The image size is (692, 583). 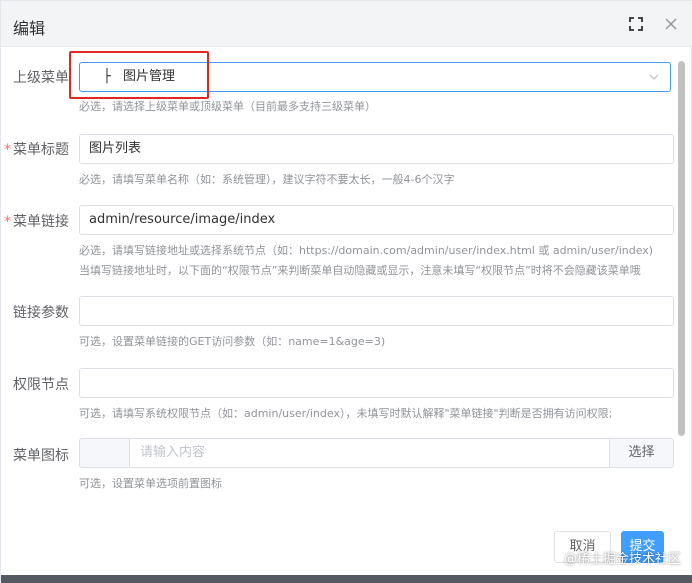 What do you see at coordinates (346, 24) in the screenshot?
I see `dialog-header: 编辑` at bounding box center [346, 24].